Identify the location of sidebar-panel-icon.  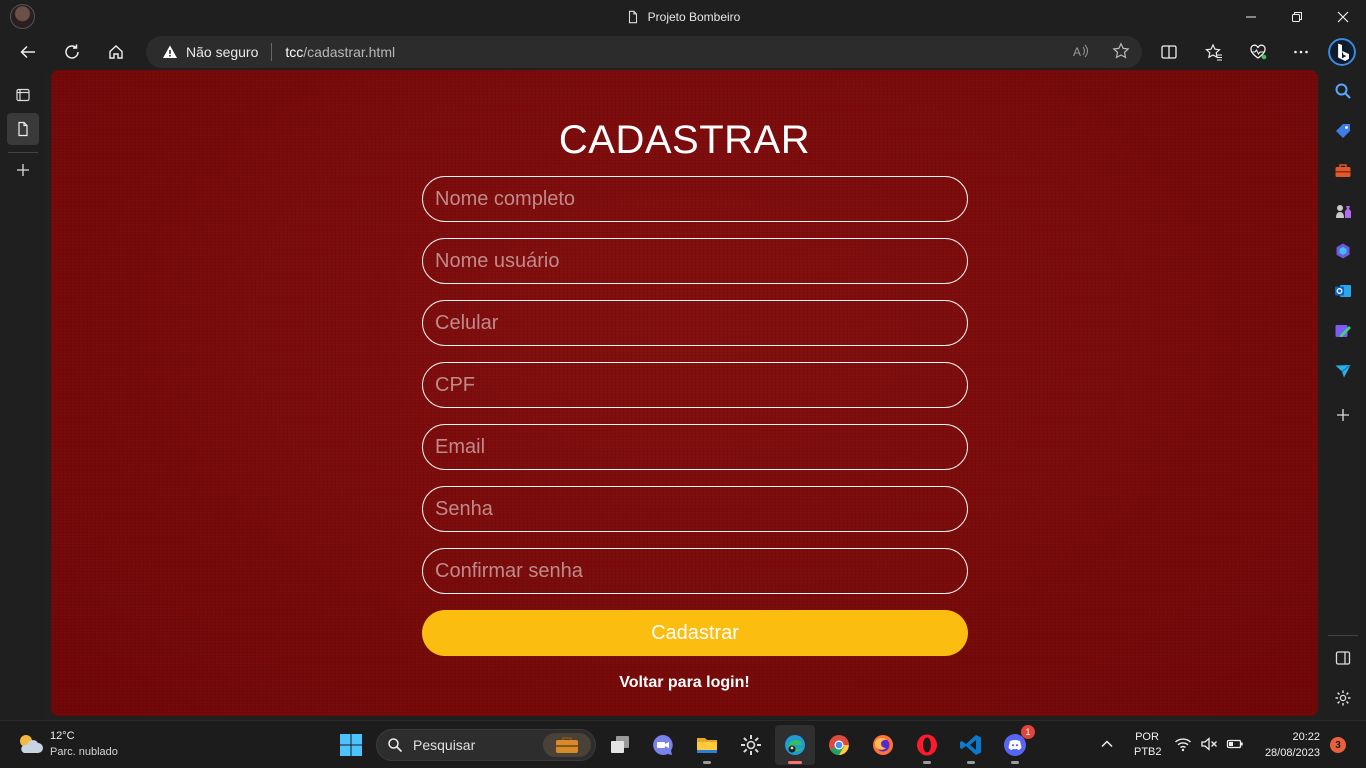
(1343, 658).